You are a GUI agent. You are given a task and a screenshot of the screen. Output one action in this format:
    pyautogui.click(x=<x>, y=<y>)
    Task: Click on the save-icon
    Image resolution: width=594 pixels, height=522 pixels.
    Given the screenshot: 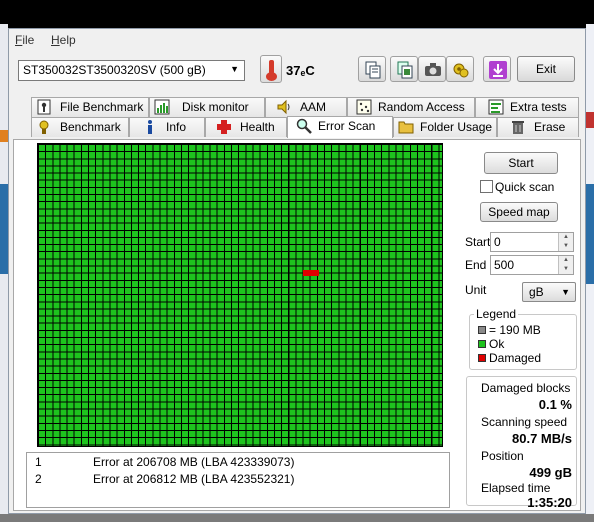 What is the action you would take?
    pyautogui.click(x=498, y=70)
    